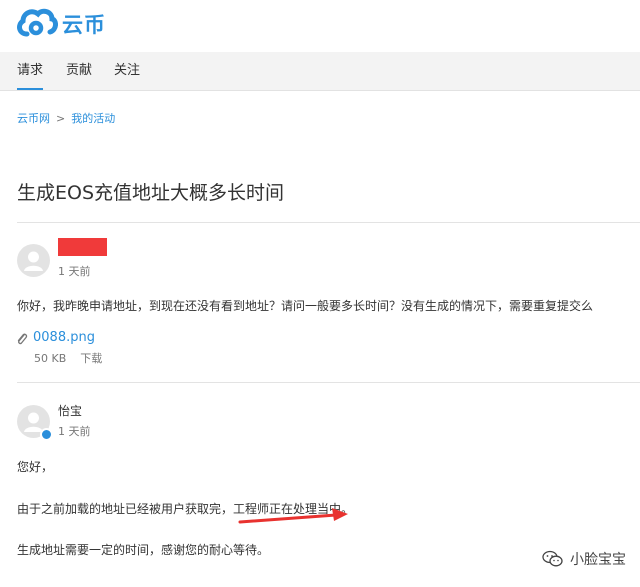  What do you see at coordinates (68, 358) in the screenshot?
I see `attachment-meta: 50 KB 下载` at bounding box center [68, 358].